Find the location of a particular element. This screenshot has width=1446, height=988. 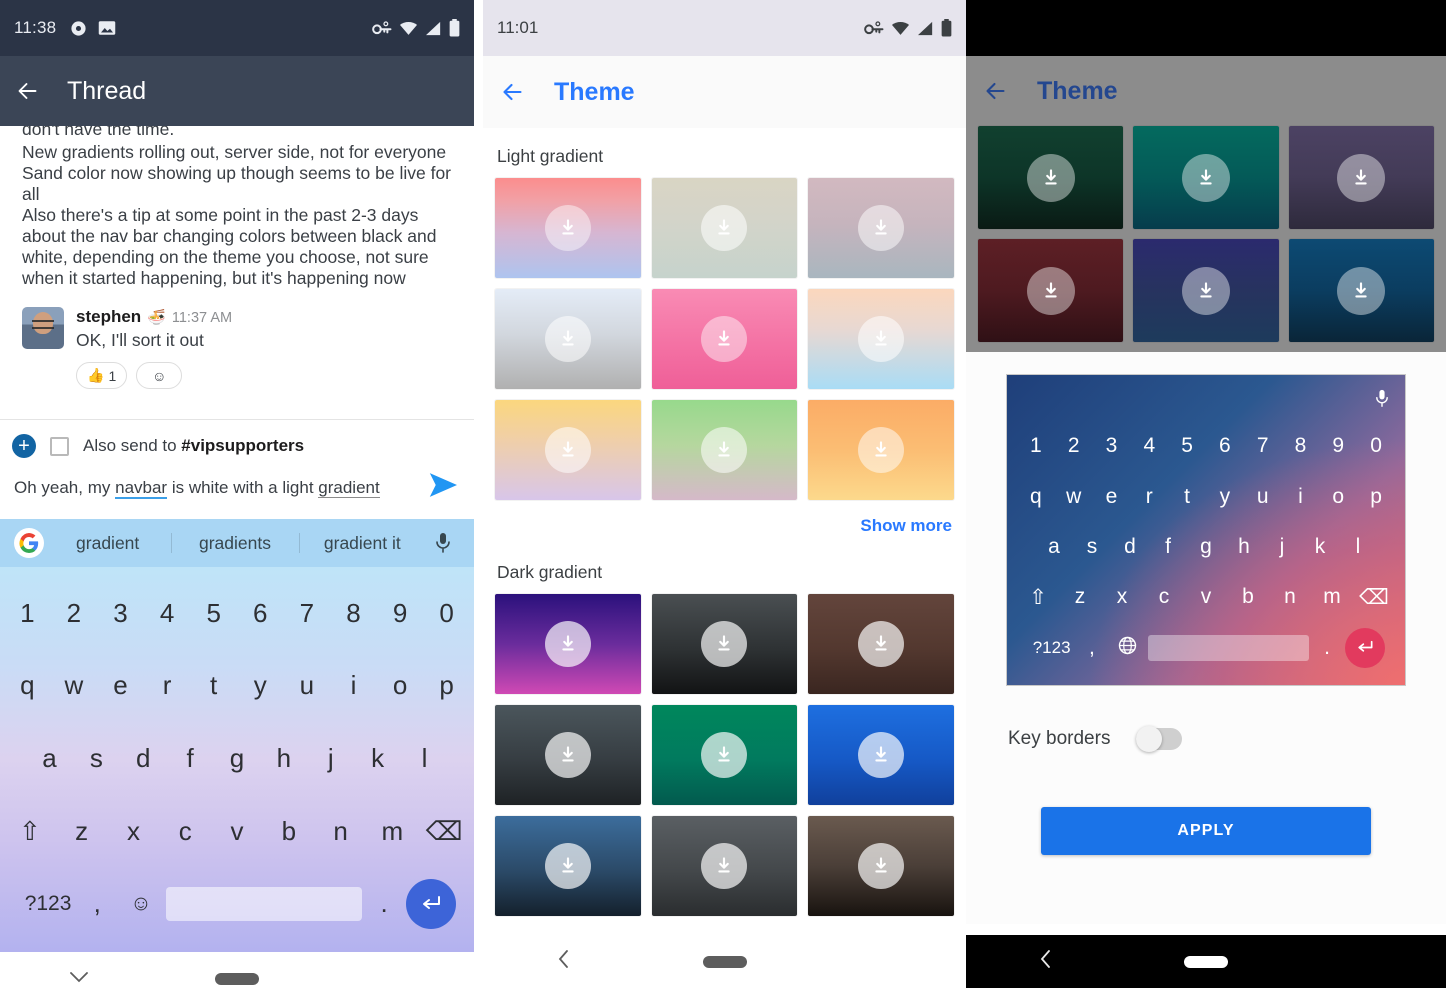

theme-tile-peach-sky is located at coordinates (881, 339).